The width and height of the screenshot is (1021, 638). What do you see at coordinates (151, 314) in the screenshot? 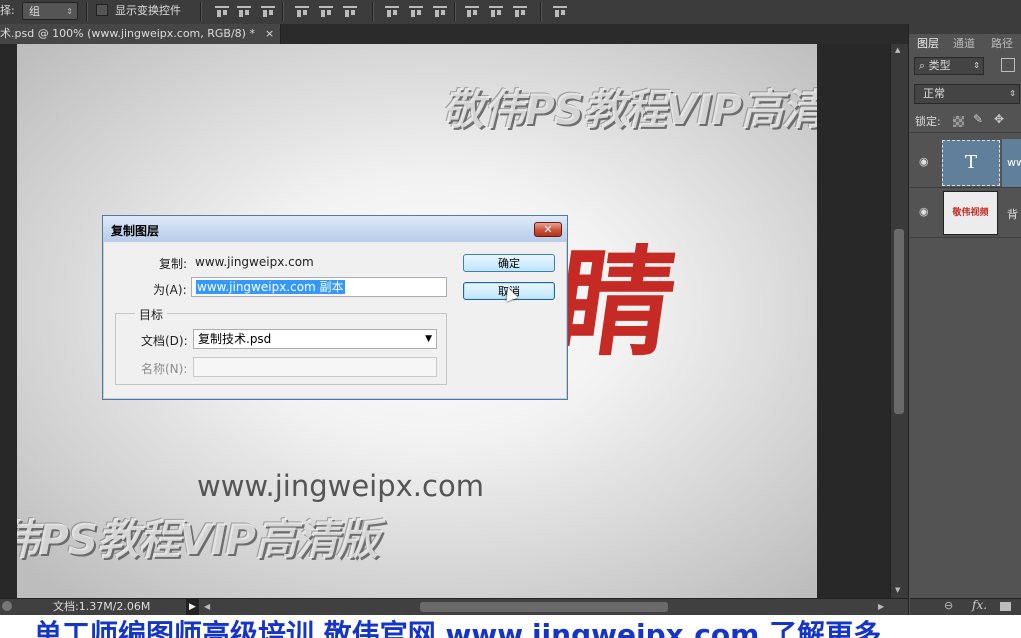
I see `target-group-label: 目标` at bounding box center [151, 314].